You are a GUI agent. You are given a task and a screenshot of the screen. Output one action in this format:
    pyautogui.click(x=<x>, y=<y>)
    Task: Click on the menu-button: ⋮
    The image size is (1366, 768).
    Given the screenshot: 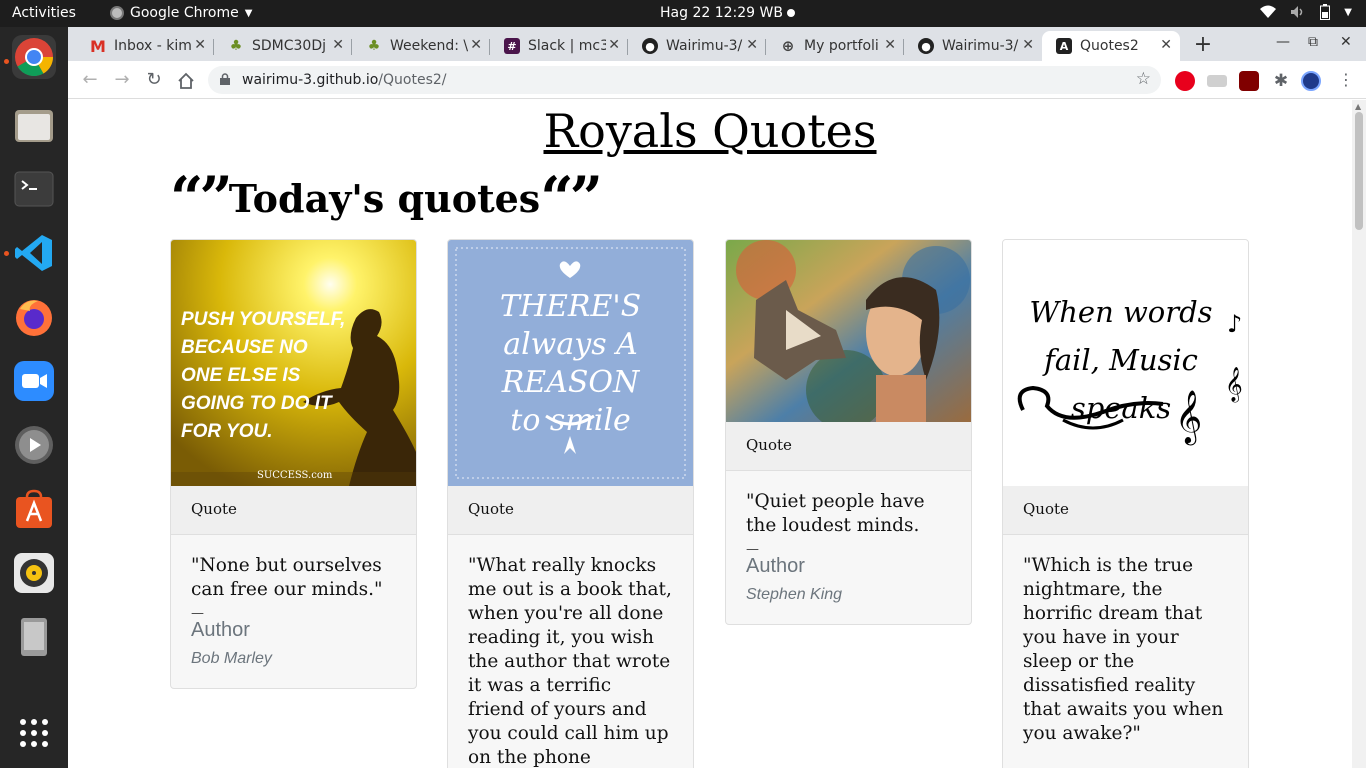 What is the action you would take?
    pyautogui.click(x=1346, y=81)
    